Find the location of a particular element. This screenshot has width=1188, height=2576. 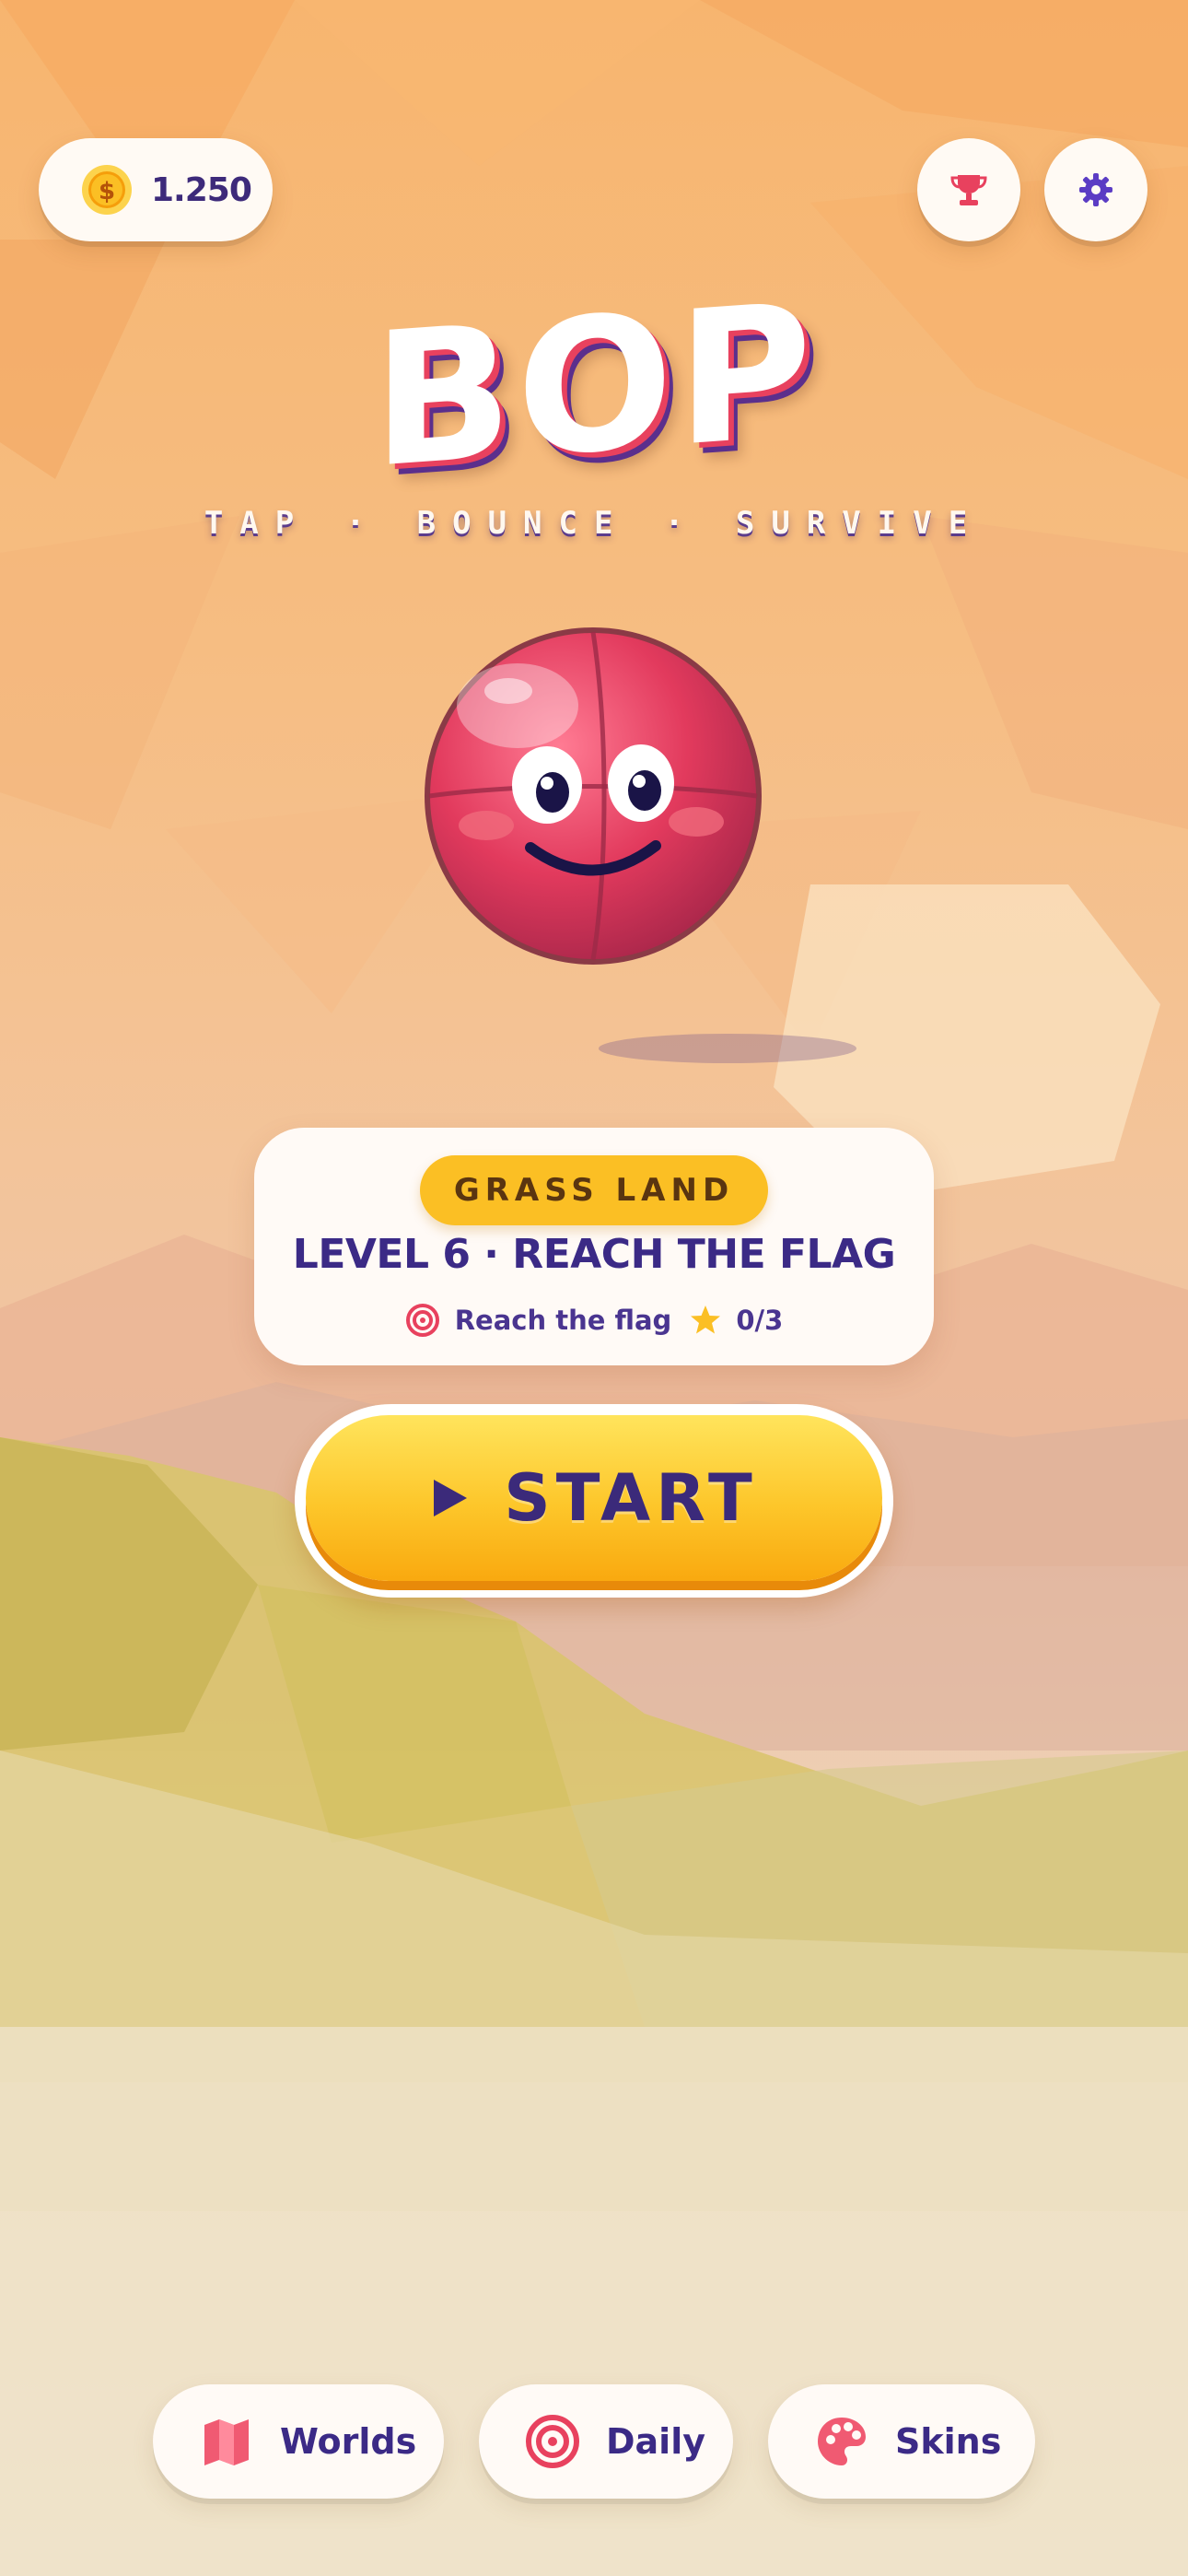

stars-progress: 0/3 is located at coordinates (760, 1320).